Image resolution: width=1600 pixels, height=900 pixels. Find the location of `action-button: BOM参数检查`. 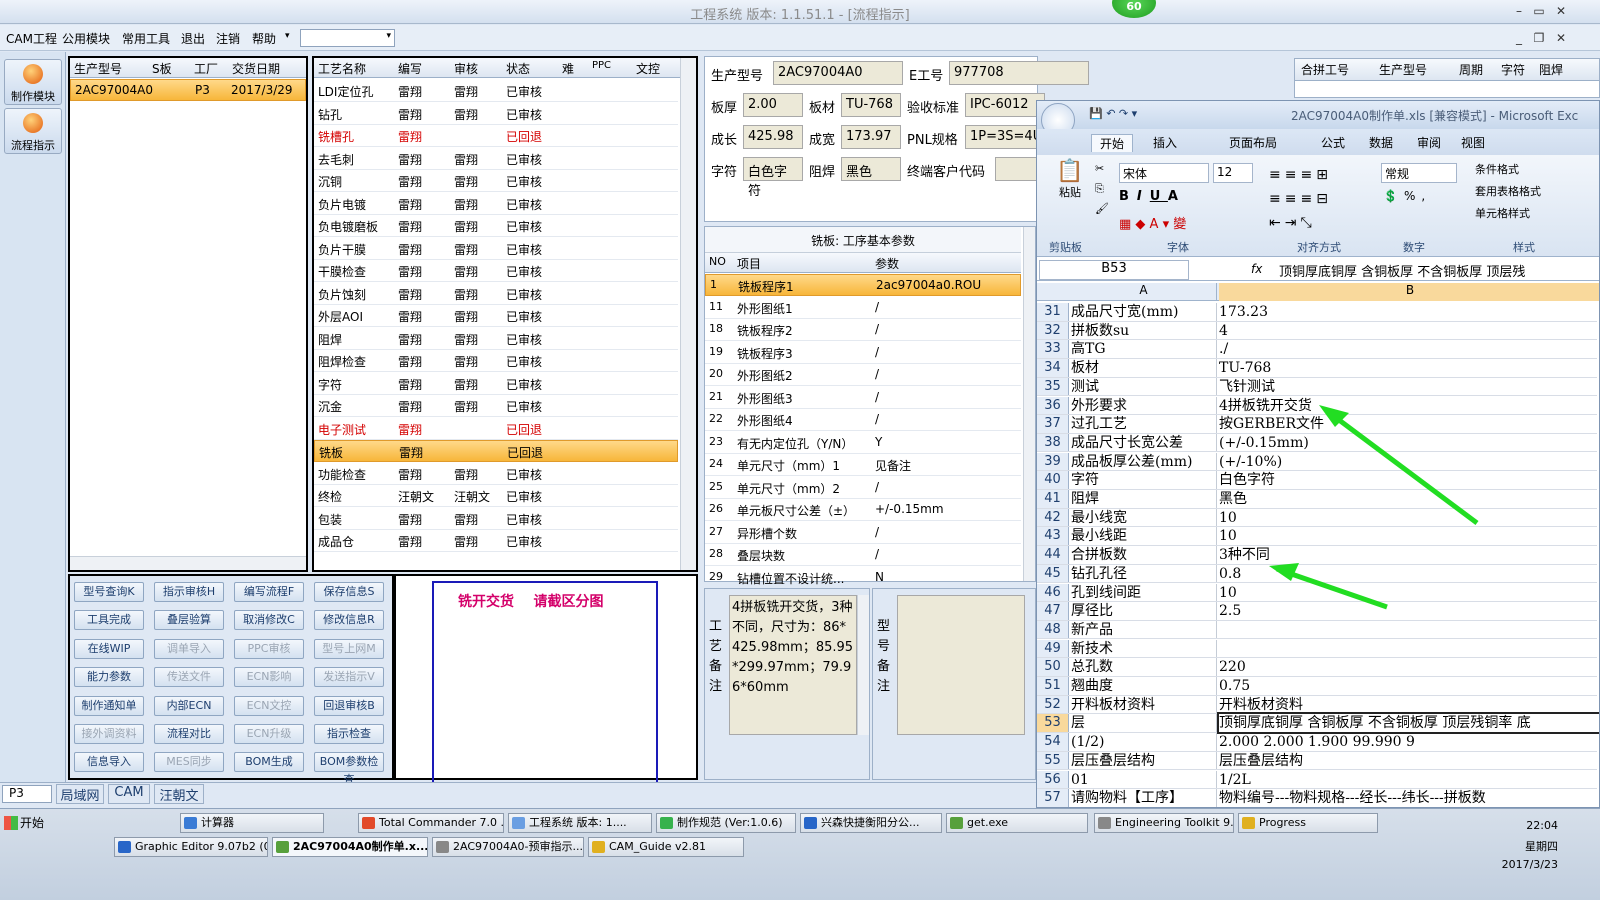

action-button: BOM参数检查 is located at coordinates (349, 769).